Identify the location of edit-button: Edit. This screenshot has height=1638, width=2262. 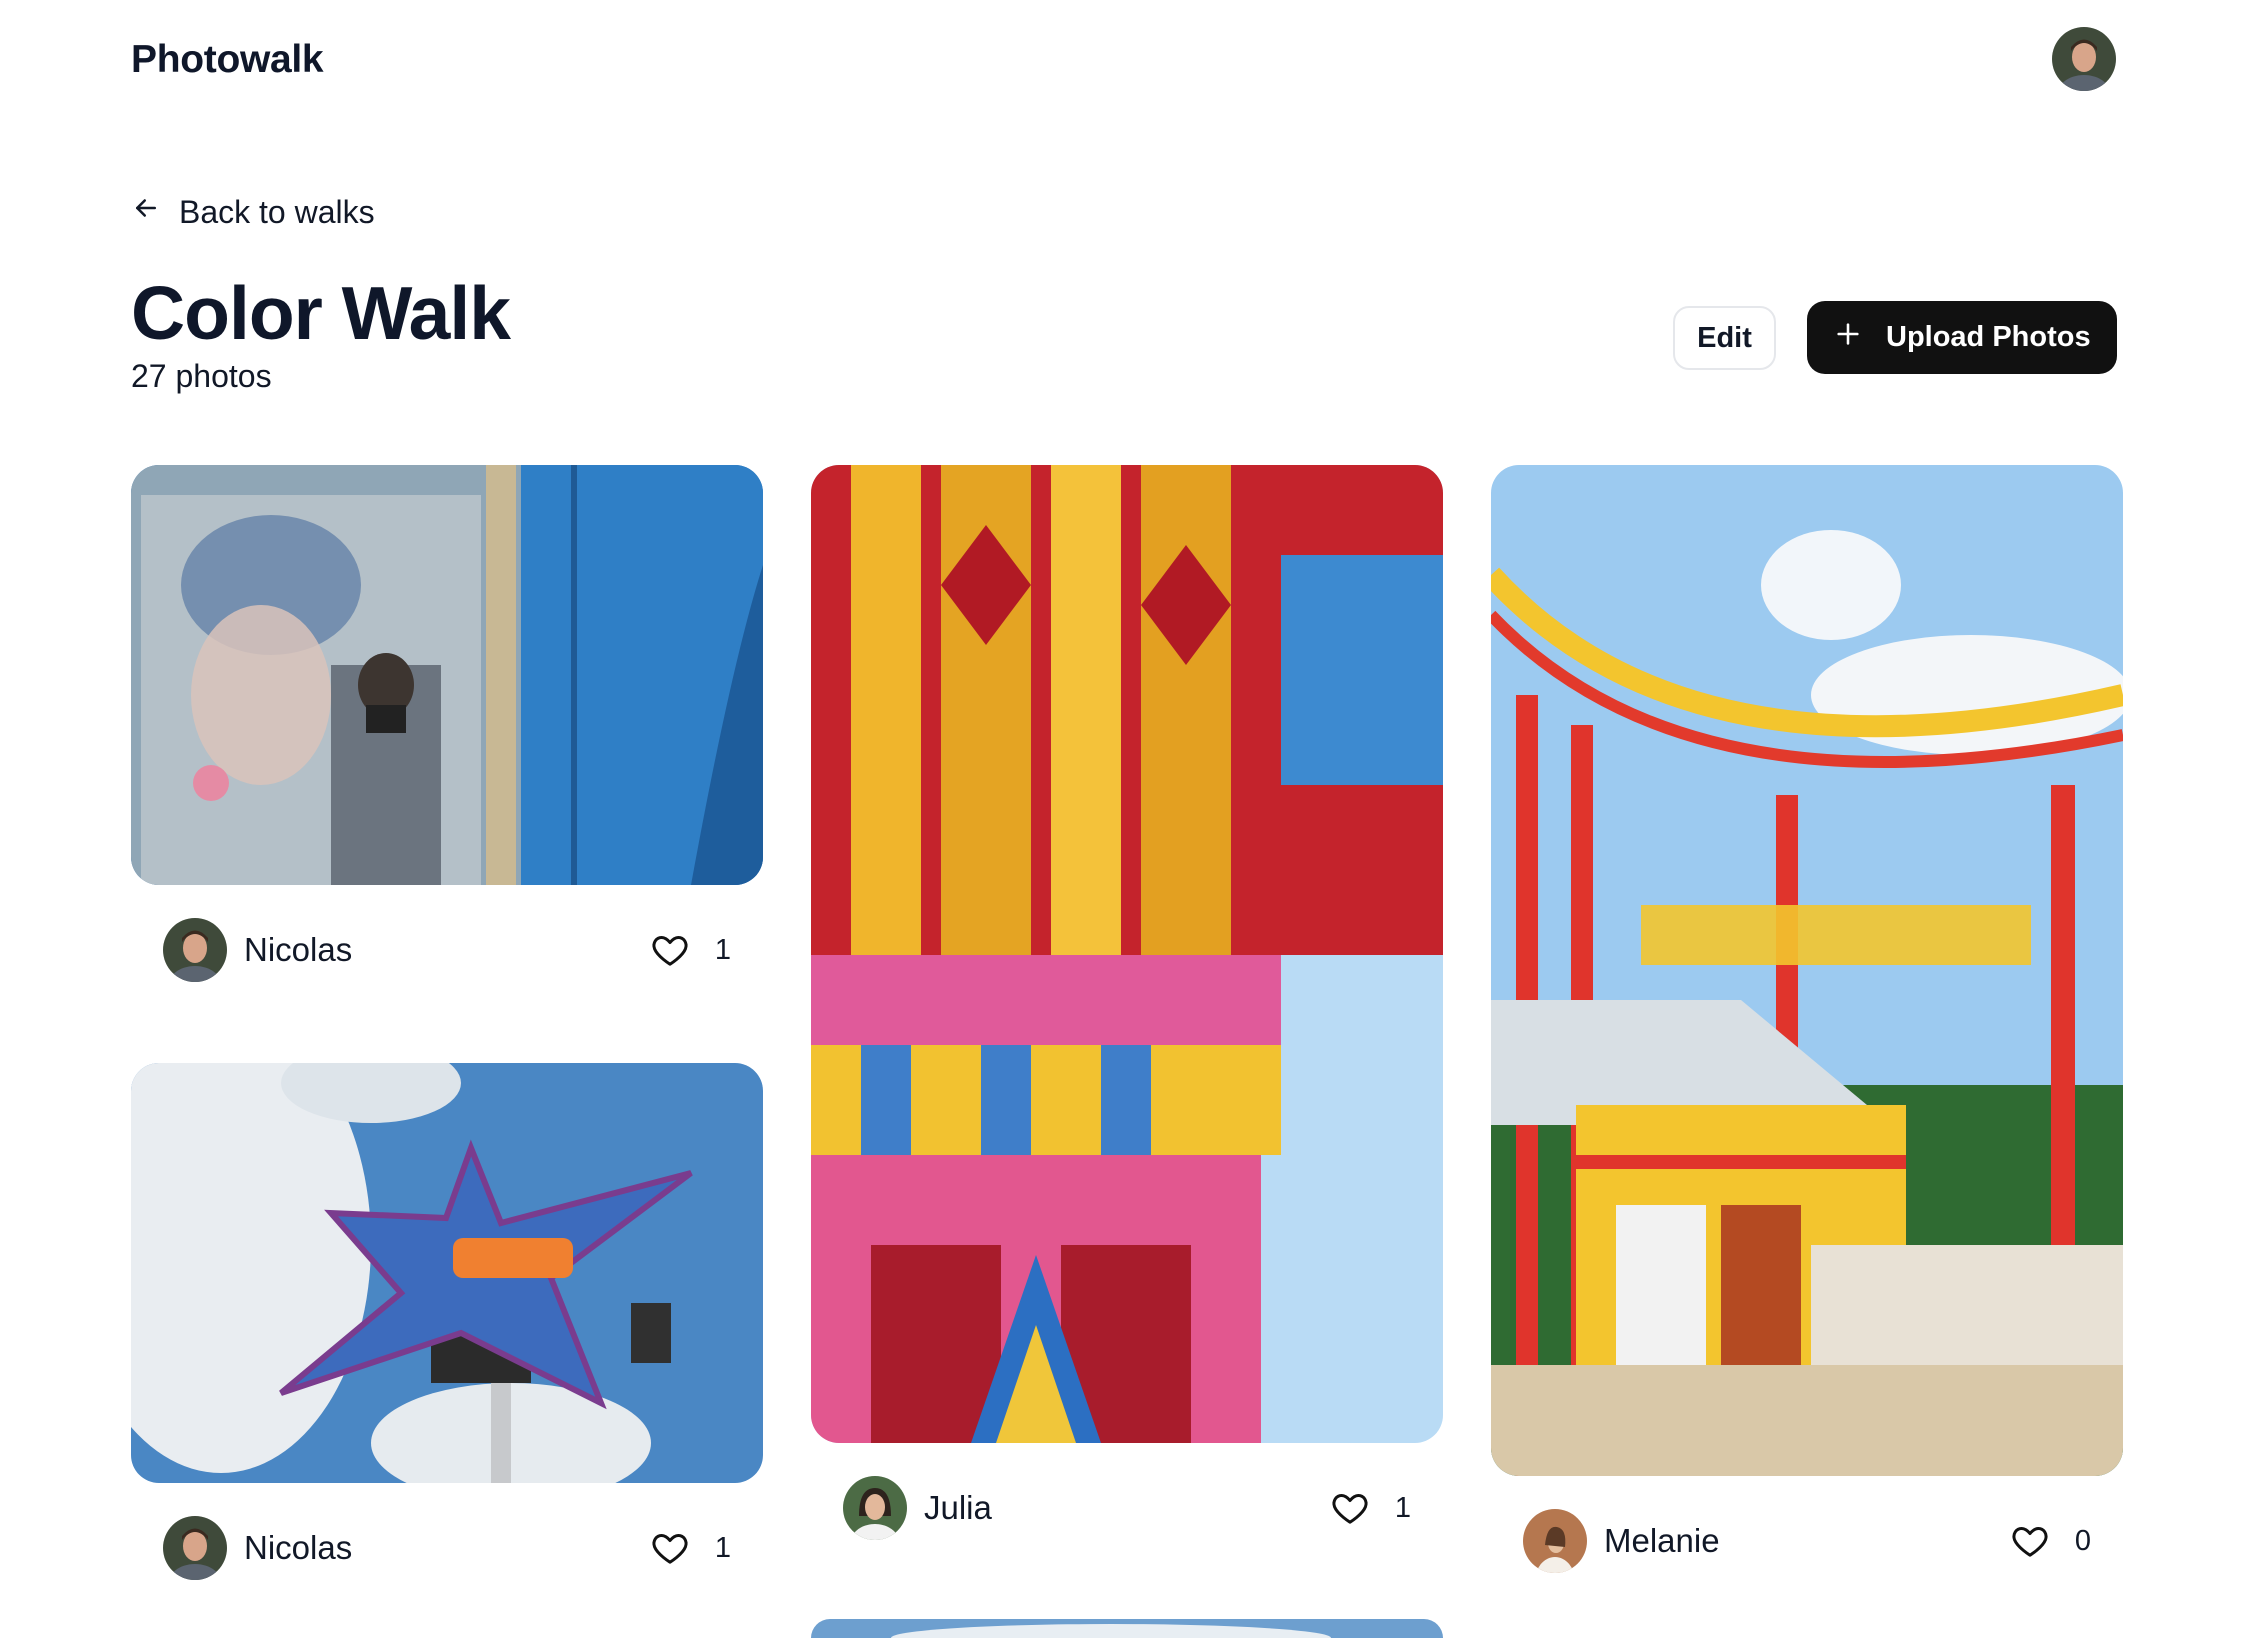
(1724, 338).